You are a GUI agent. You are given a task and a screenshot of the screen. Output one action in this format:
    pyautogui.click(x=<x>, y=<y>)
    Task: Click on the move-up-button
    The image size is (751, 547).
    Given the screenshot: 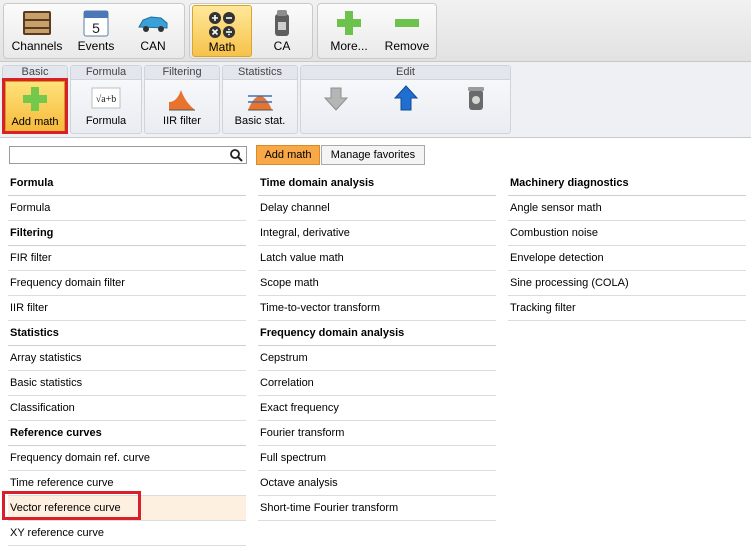 What is the action you would take?
    pyautogui.click(x=406, y=107)
    